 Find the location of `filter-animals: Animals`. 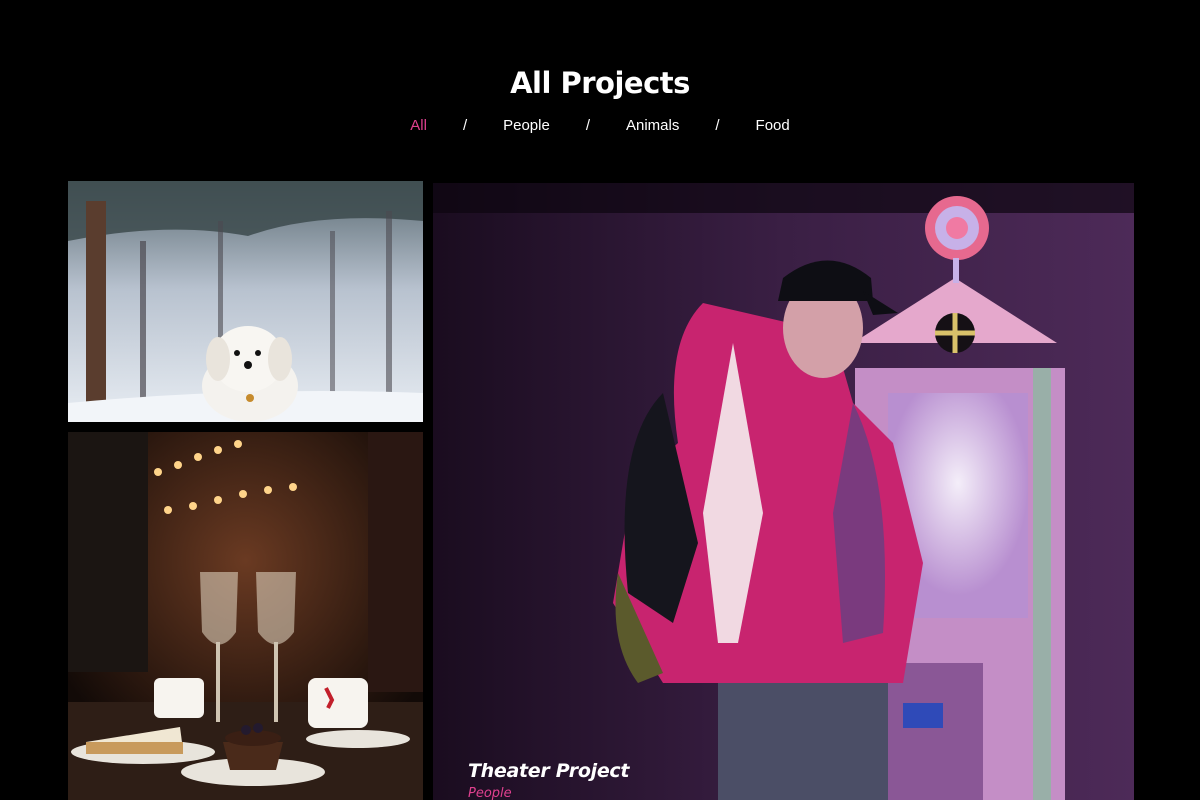

filter-animals: Animals is located at coordinates (652, 125).